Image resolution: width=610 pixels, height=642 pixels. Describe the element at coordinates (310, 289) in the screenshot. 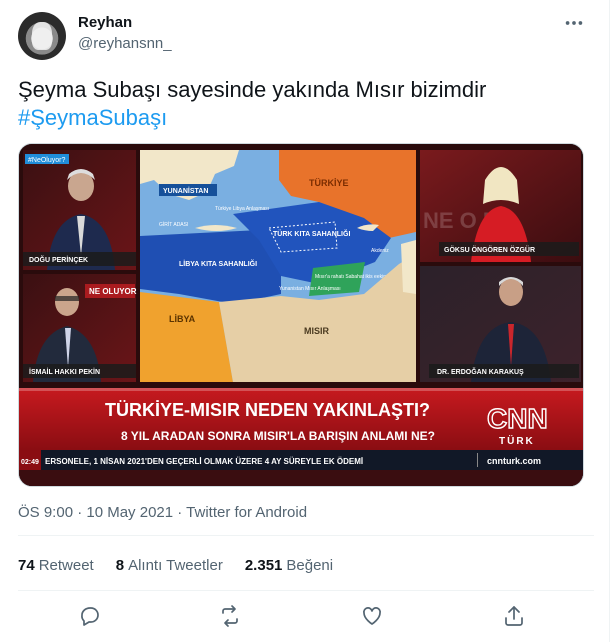

I see `map-yunanistan-libya: Yunanistan Mısır Anlaşması` at that location.